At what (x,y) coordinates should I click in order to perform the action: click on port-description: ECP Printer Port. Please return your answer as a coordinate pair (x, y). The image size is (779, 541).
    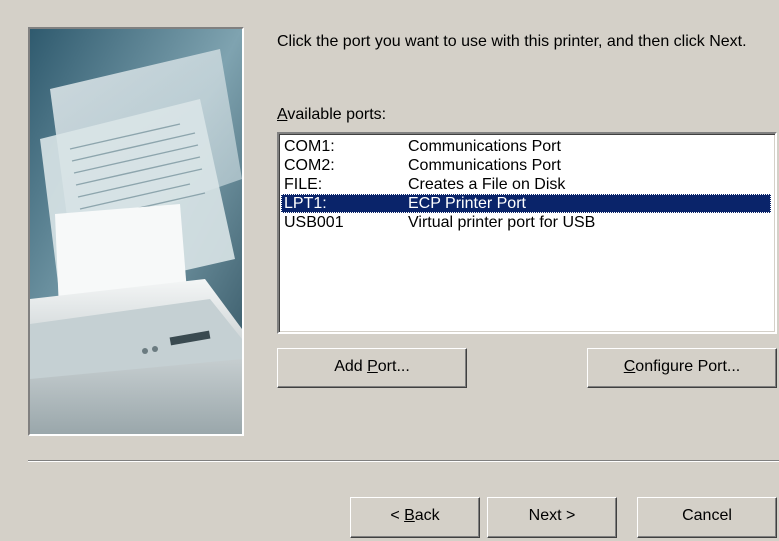
    Looking at the image, I should click on (467, 203).